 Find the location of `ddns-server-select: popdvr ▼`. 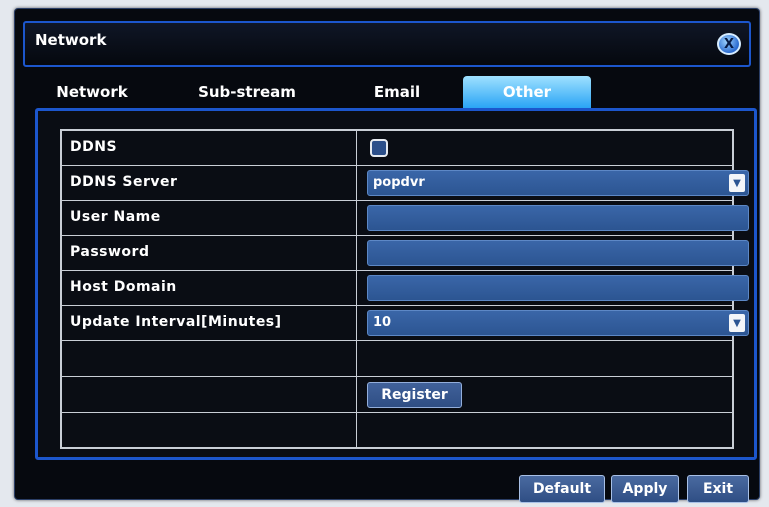

ddns-server-select: popdvr ▼ is located at coordinates (558, 183).